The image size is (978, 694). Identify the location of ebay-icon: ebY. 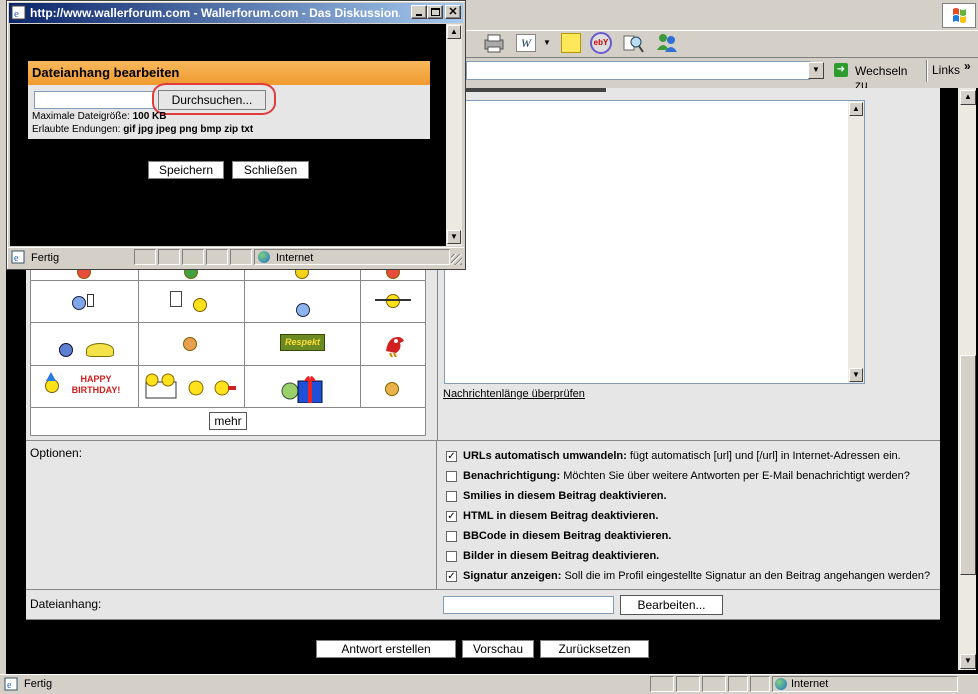
(601, 43).